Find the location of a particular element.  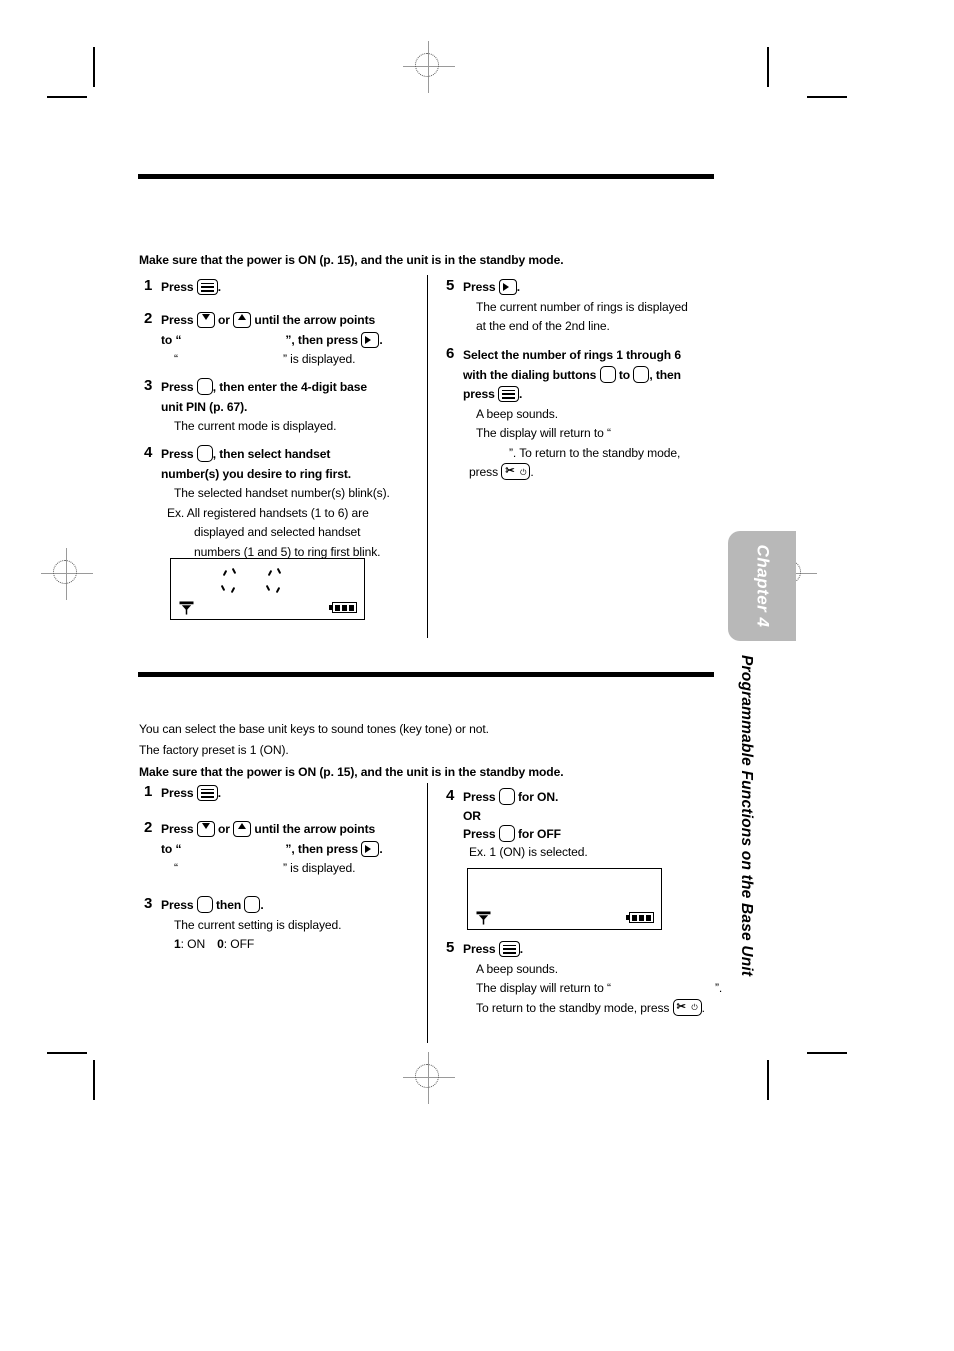

chapter-tab: Chapter 4 is located at coordinates (762, 586).